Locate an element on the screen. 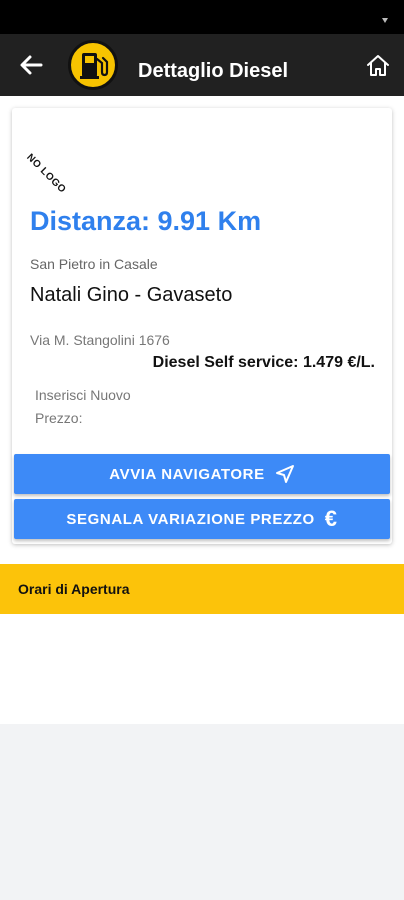  back-button is located at coordinates (31, 65).